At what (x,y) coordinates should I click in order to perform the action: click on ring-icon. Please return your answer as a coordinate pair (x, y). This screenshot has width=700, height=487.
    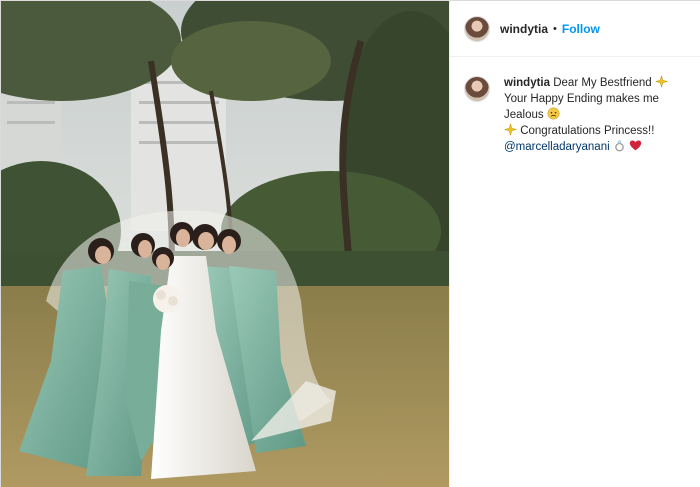
    Looking at the image, I should click on (619, 145).